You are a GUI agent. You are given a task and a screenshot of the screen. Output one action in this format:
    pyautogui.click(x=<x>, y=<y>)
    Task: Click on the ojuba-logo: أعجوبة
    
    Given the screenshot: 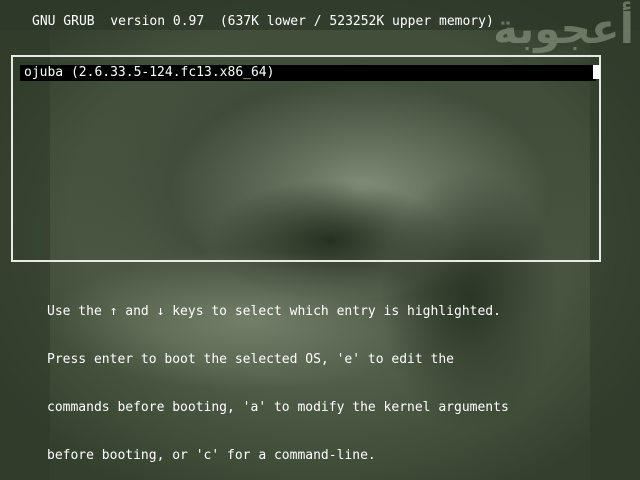 What is the action you would take?
    pyautogui.click(x=563, y=28)
    